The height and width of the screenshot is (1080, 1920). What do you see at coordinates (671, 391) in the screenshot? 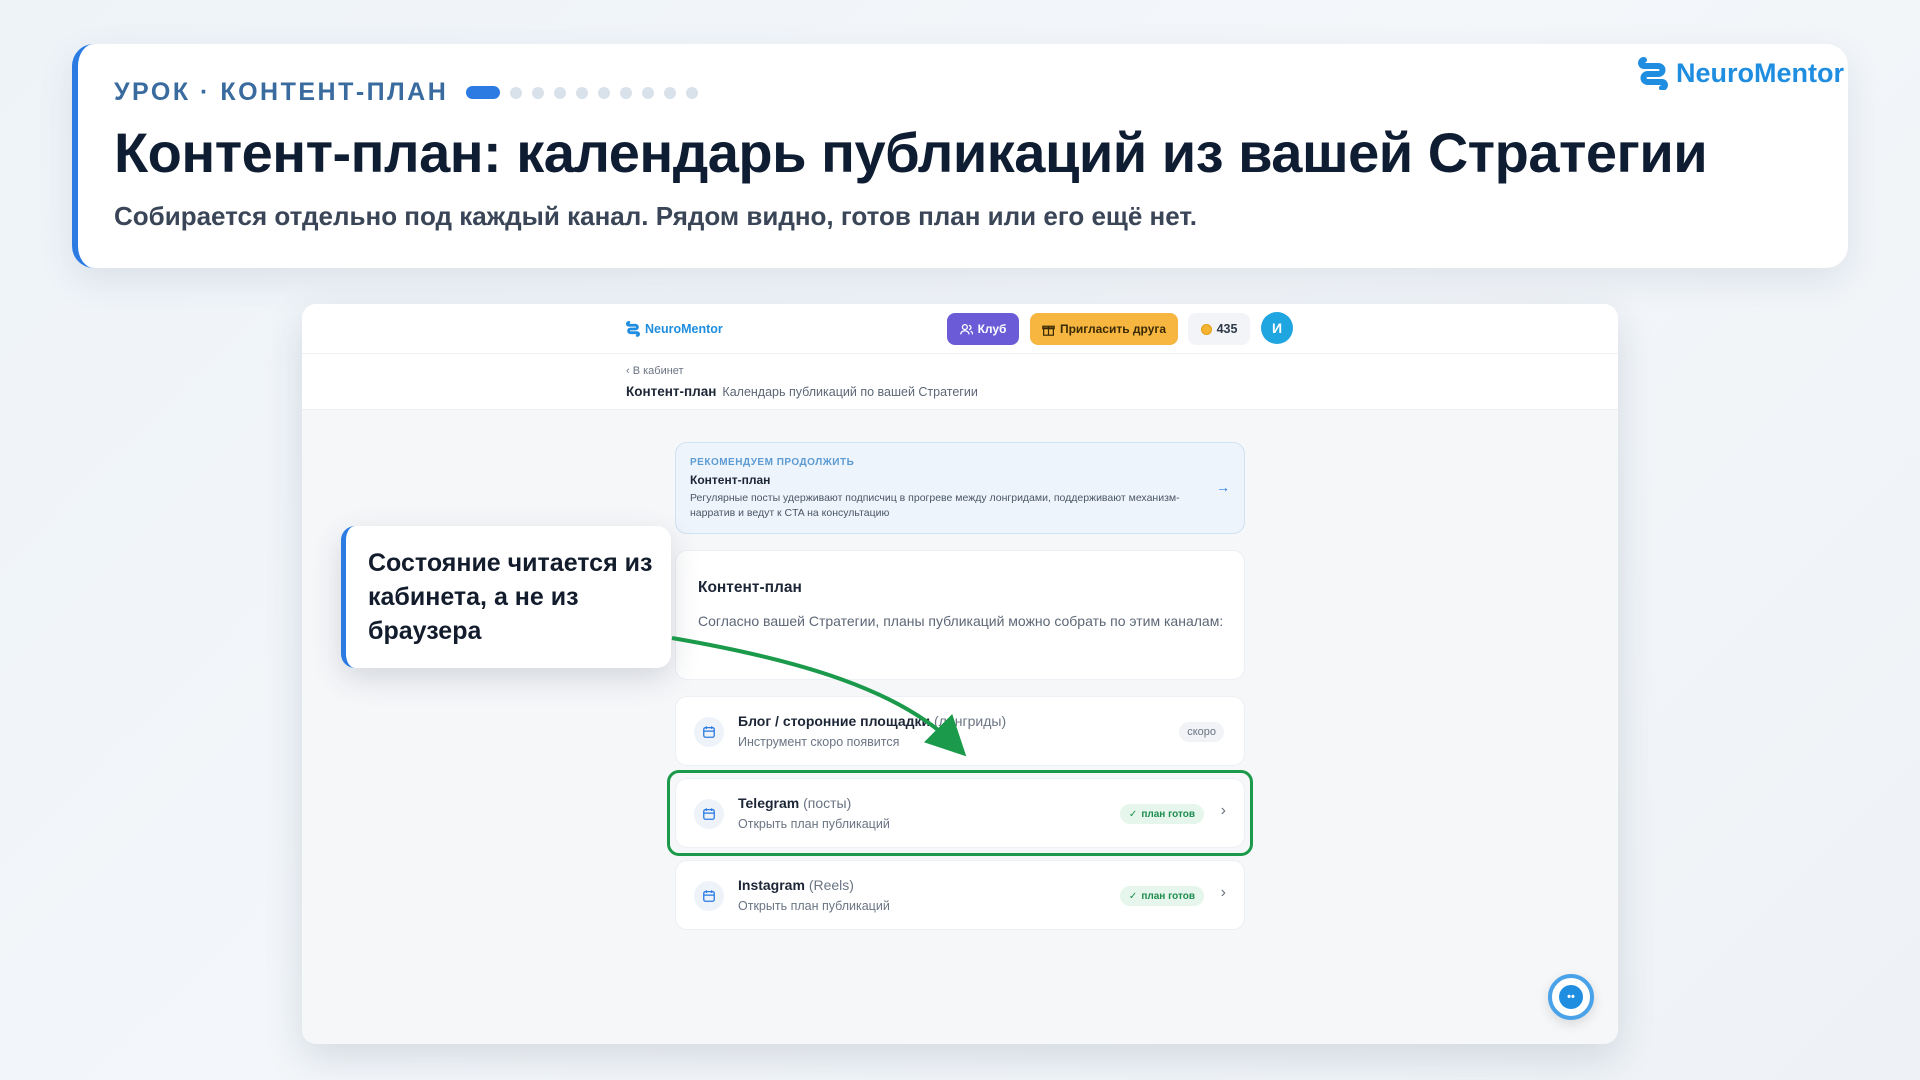
I see `page-title: Контент-план` at bounding box center [671, 391].